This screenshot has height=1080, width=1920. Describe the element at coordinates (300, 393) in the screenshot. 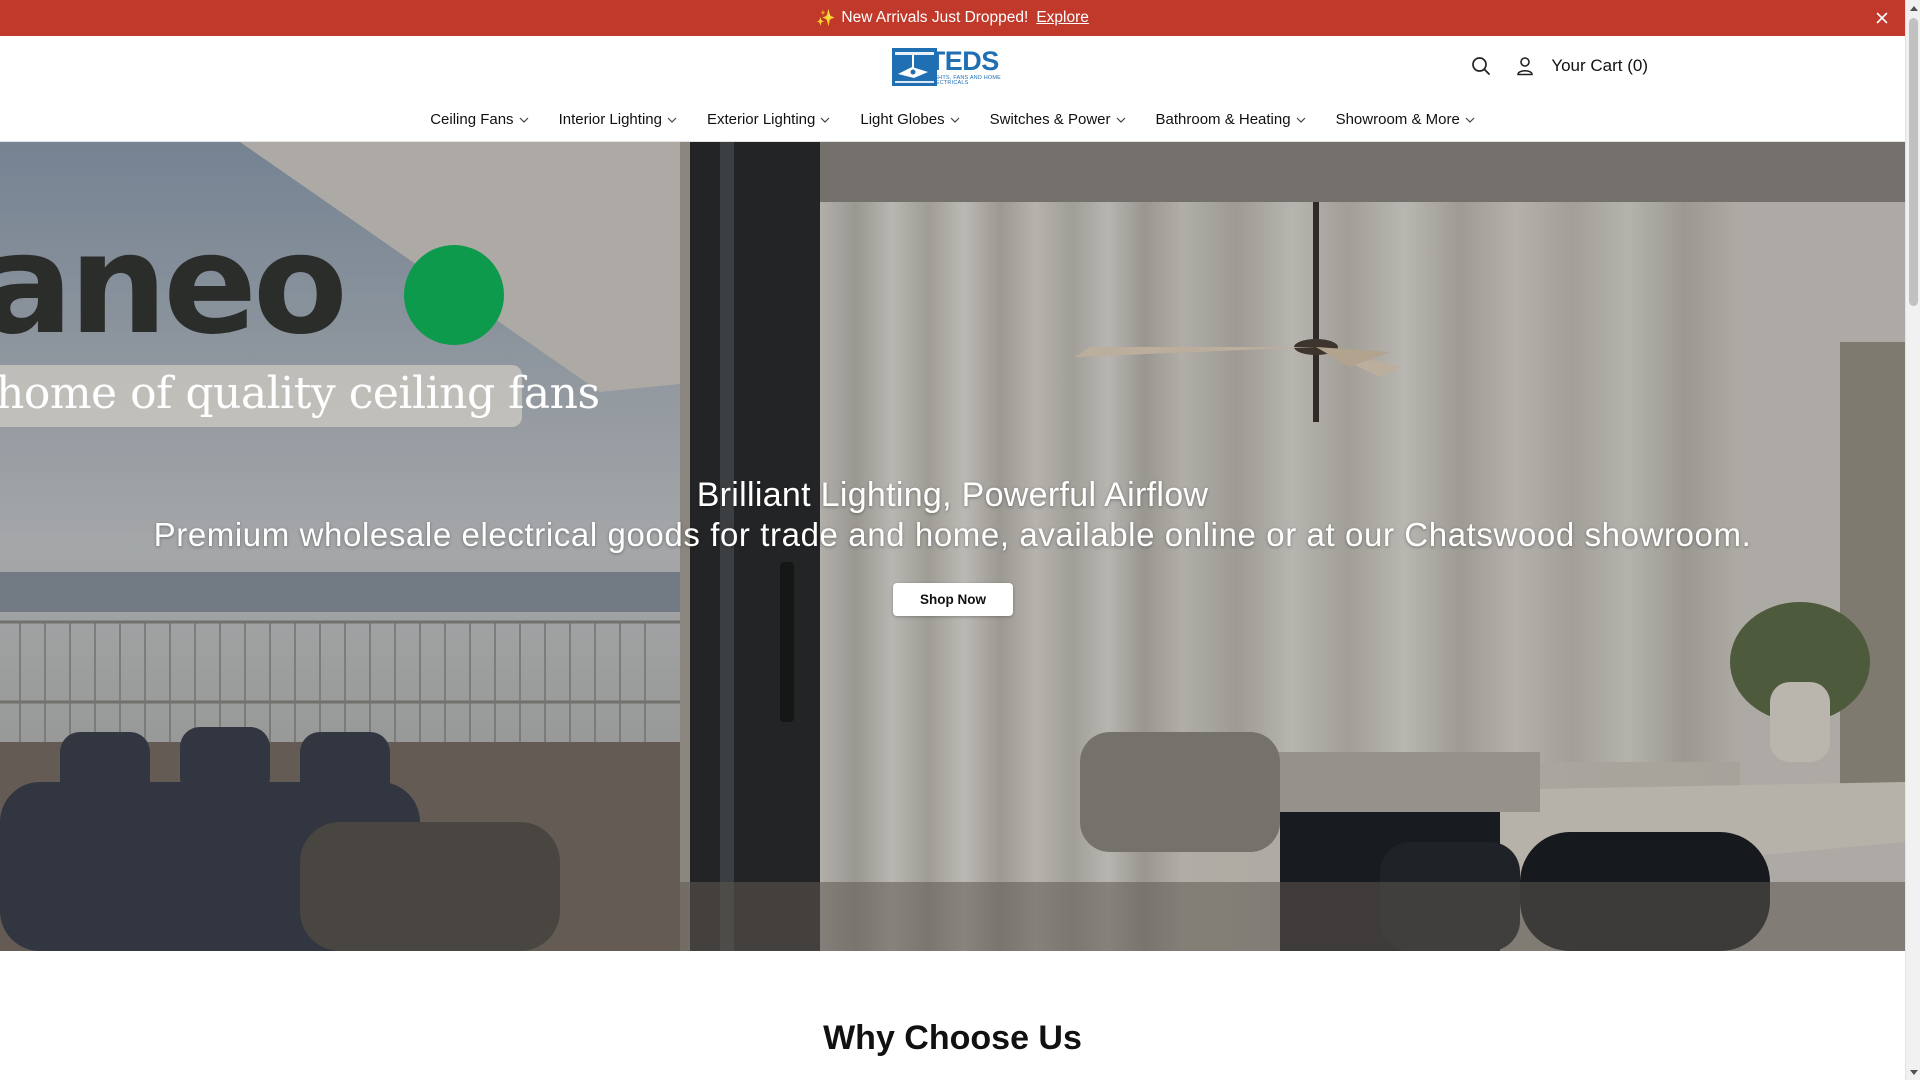

I see `brand-tagline: home of quality ceiling fans` at that location.